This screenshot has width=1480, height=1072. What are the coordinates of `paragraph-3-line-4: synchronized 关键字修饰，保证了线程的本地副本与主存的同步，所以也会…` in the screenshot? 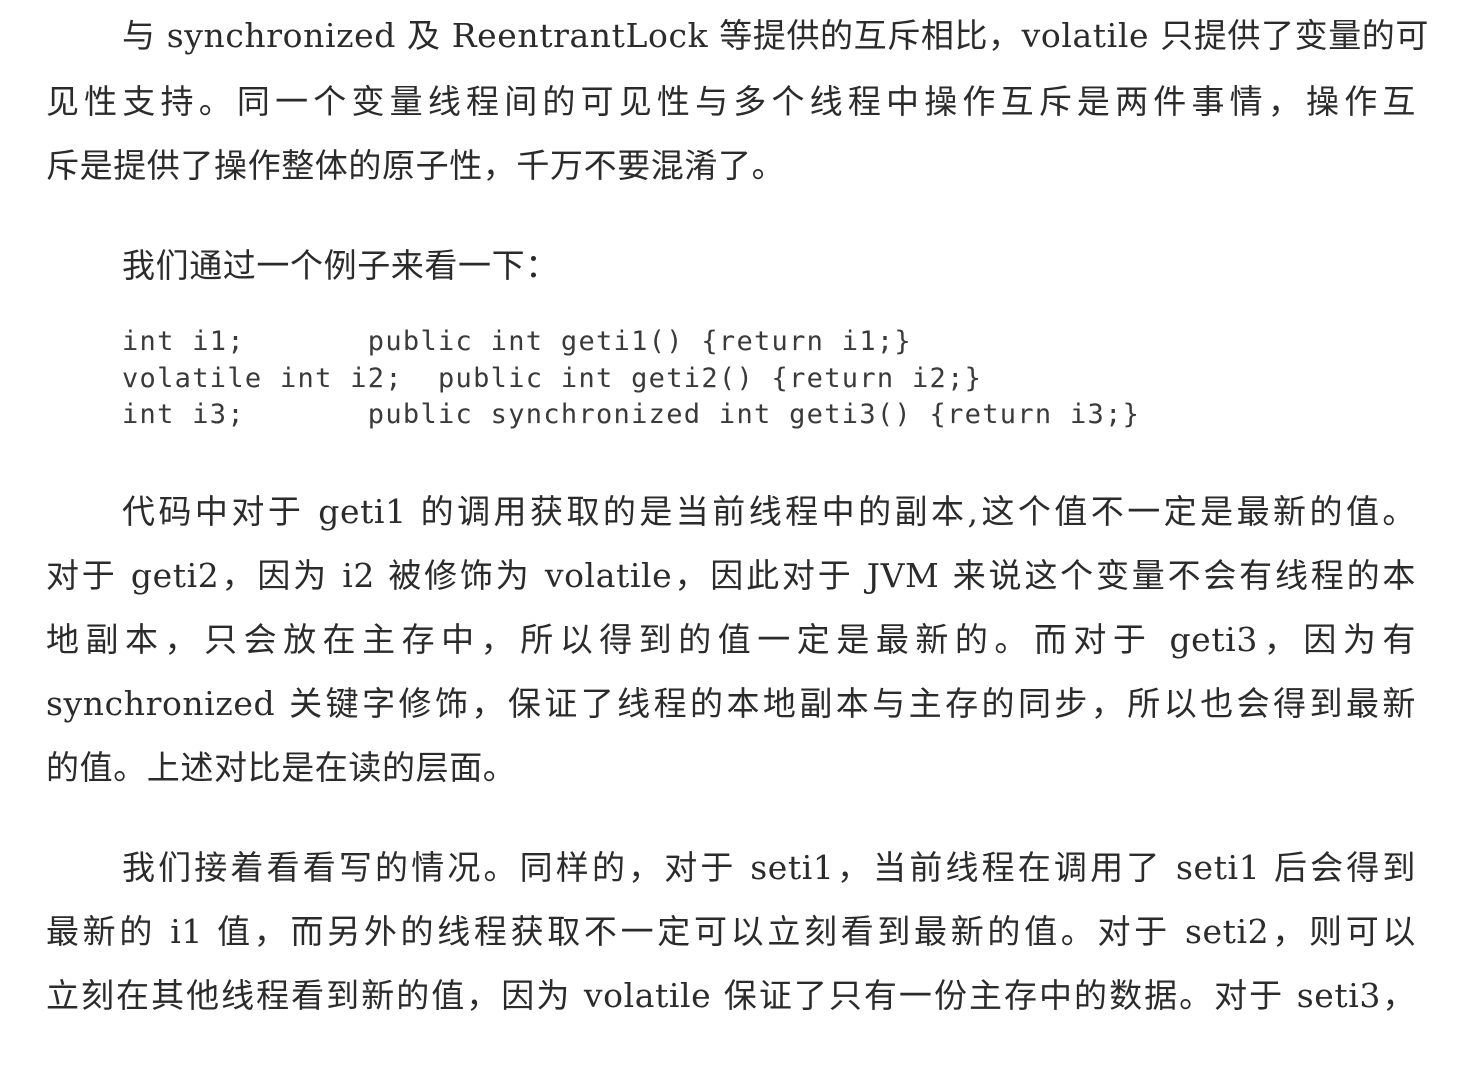 It's located at (731, 703).